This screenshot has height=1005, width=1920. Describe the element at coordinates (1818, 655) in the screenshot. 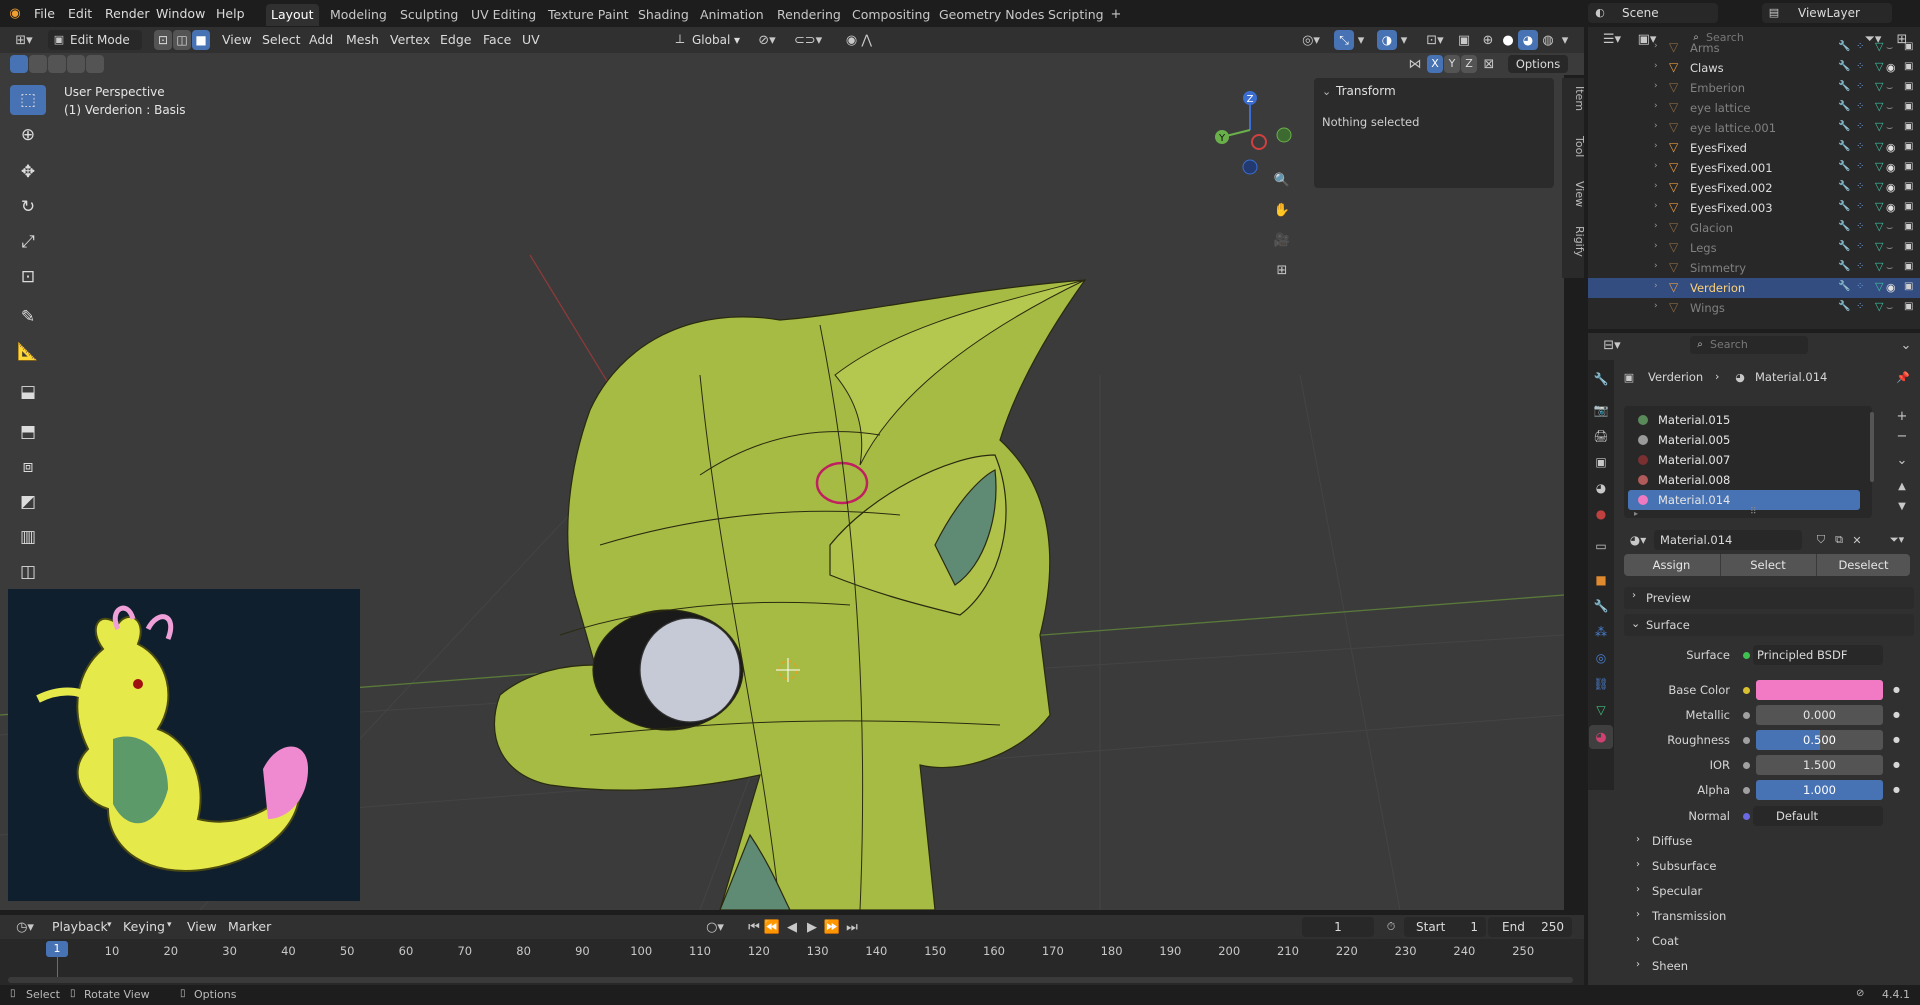

I see `surface-shader-field: Principled BSDF` at that location.